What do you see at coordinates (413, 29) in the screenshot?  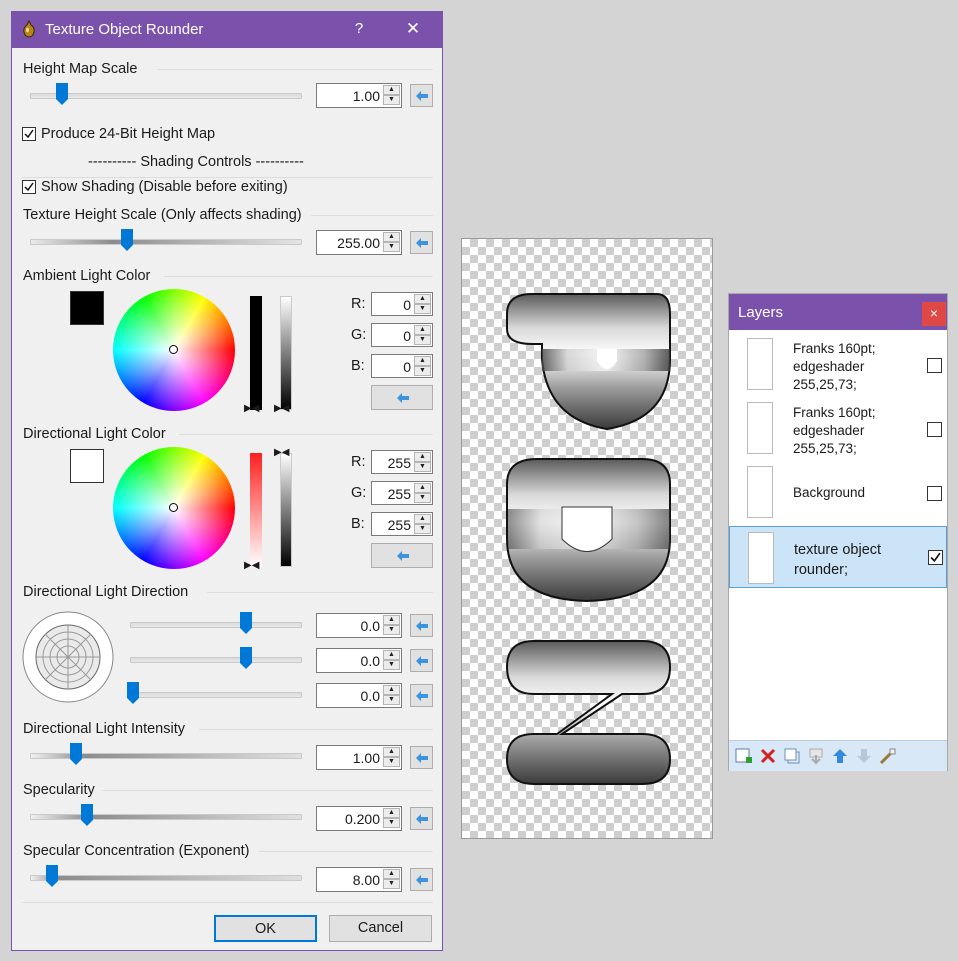 I see `close-button: ✕` at bounding box center [413, 29].